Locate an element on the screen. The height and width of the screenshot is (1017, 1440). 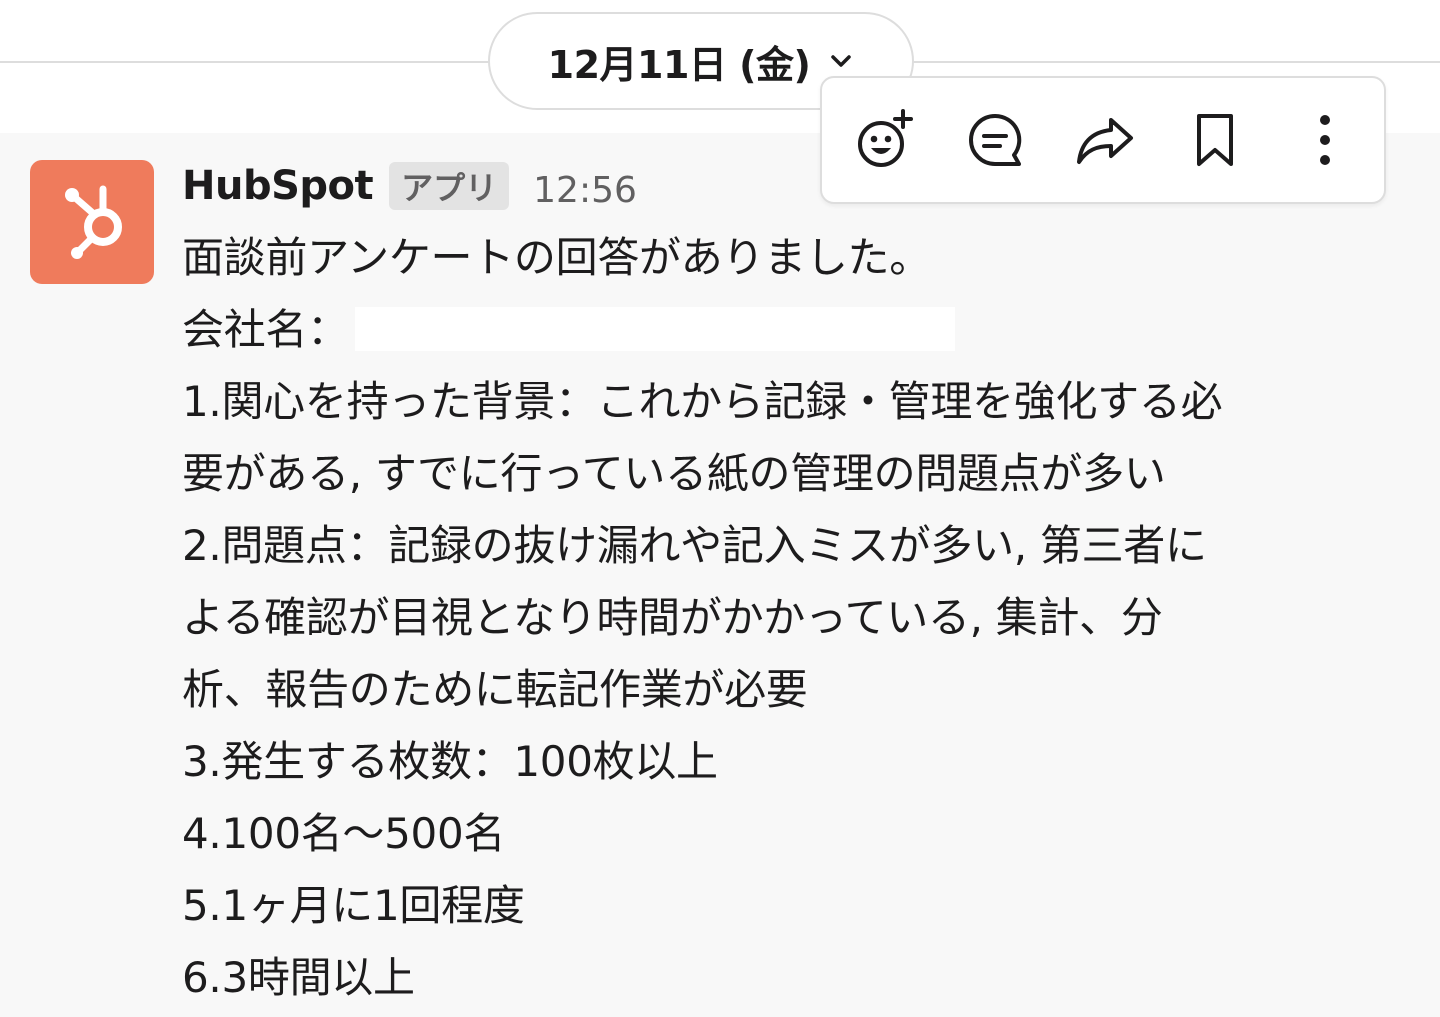
chevron-down-icon is located at coordinates (841, 61).